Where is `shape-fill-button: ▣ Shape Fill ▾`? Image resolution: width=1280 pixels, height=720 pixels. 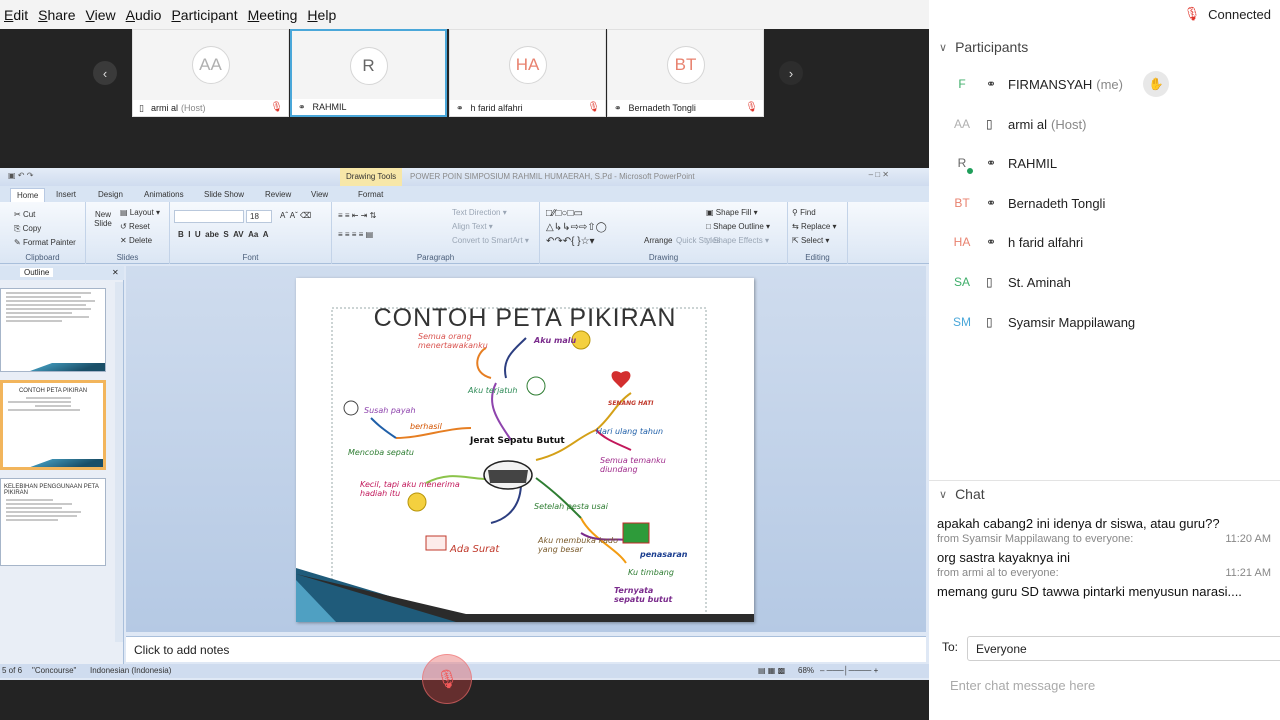 shape-fill-button: ▣ Shape Fill ▾ is located at coordinates (732, 212).